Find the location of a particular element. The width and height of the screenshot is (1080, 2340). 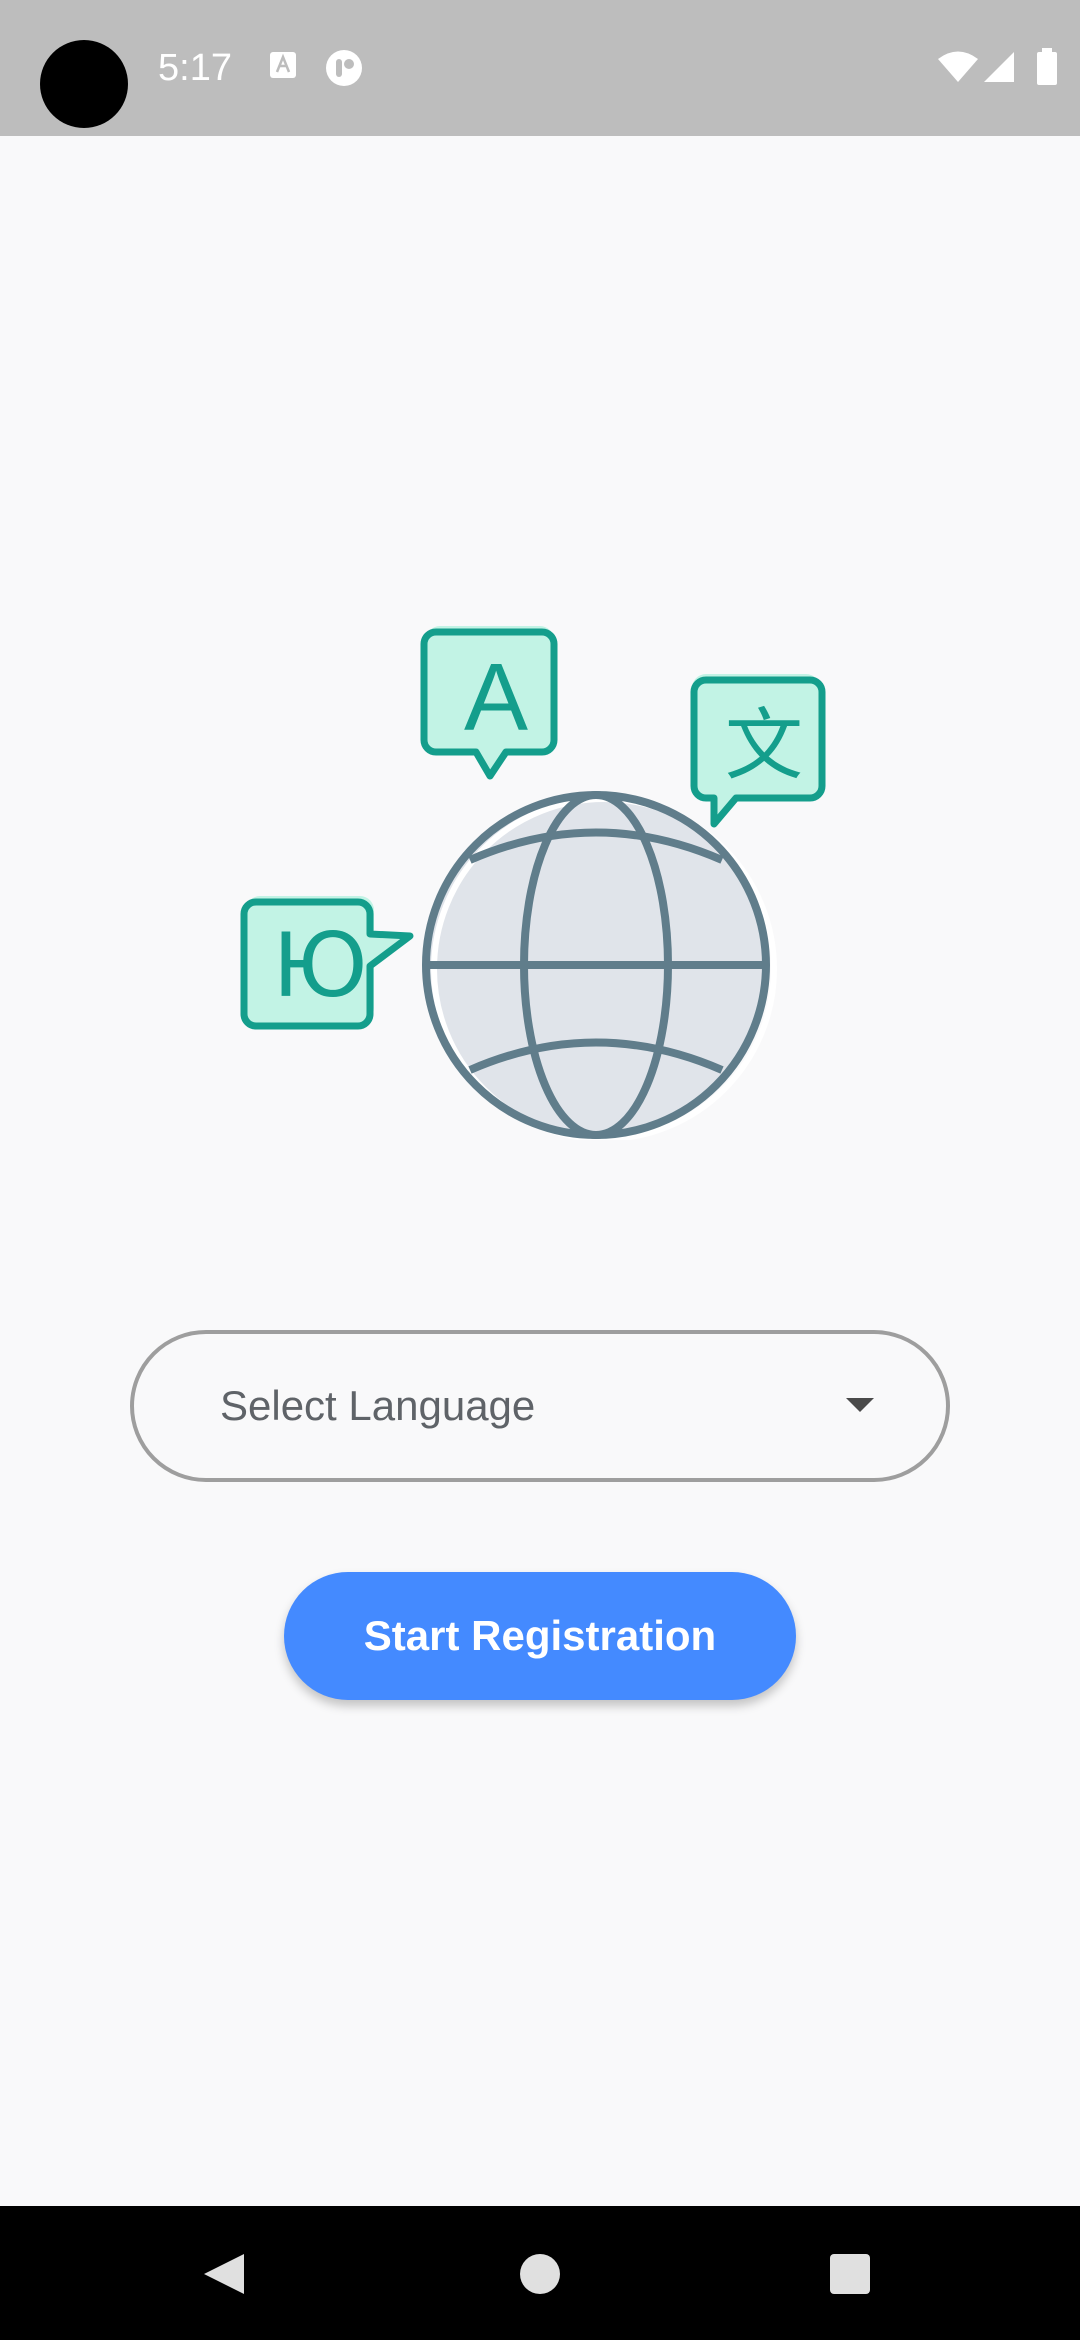

letter-a-speech-bubble-icon: A is located at coordinates (489, 703).